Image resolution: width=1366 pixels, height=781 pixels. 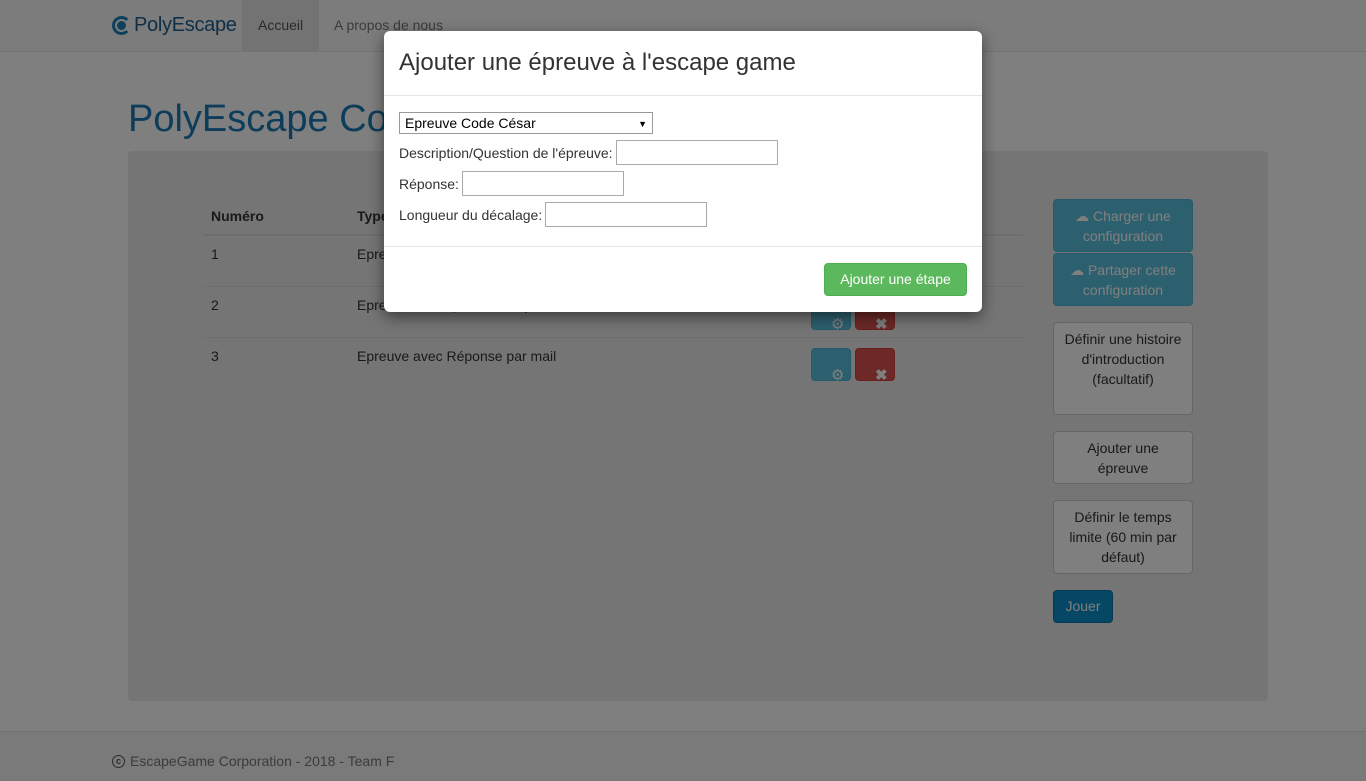 What do you see at coordinates (506, 152) in the screenshot?
I see `description-label: Description/Question de l'épreuve:` at bounding box center [506, 152].